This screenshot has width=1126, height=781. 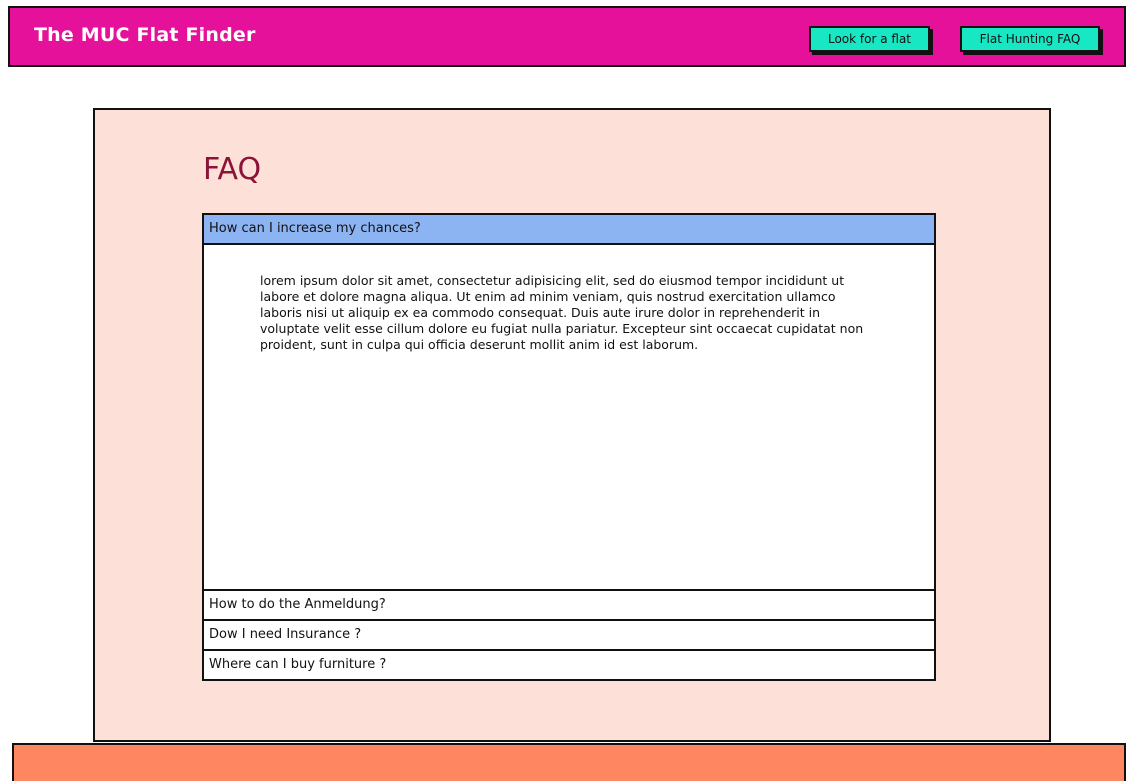 What do you see at coordinates (569, 635) in the screenshot?
I see `faq-item-insurance: Dow I need Insurance ?` at bounding box center [569, 635].